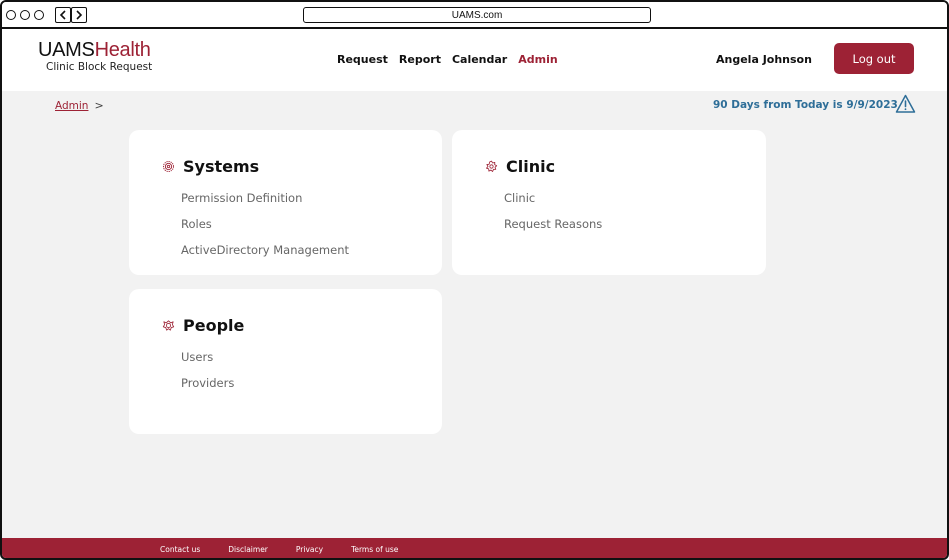 Image resolution: width=949 pixels, height=560 pixels. I want to click on nav-item-calendar: Calendar, so click(479, 59).